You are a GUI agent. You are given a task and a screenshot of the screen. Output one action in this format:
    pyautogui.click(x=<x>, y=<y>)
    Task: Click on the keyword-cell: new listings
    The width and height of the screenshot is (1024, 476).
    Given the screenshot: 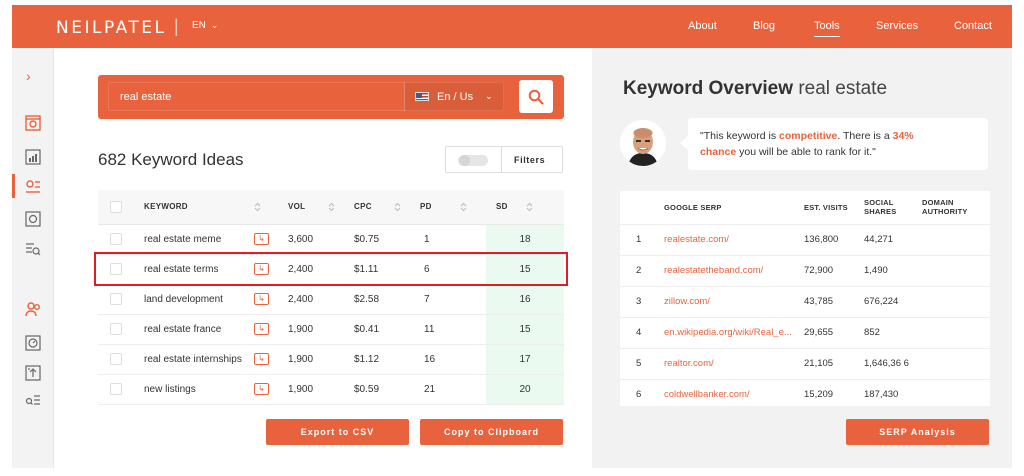 What is the action you would take?
    pyautogui.click(x=194, y=389)
    